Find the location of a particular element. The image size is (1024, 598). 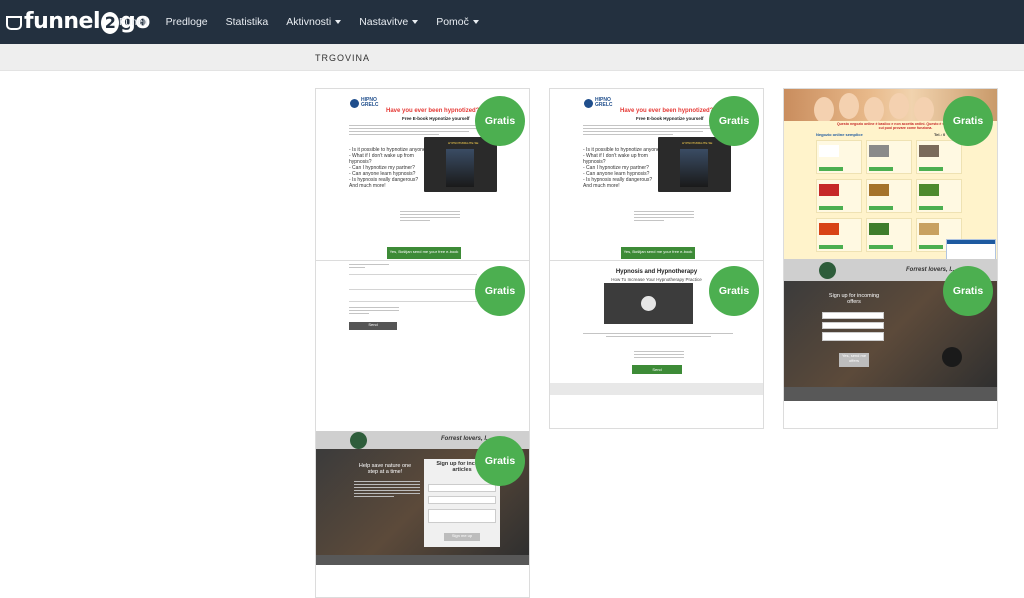

breadcrumb-bar: TRGOVINA is located at coordinates (512, 57).